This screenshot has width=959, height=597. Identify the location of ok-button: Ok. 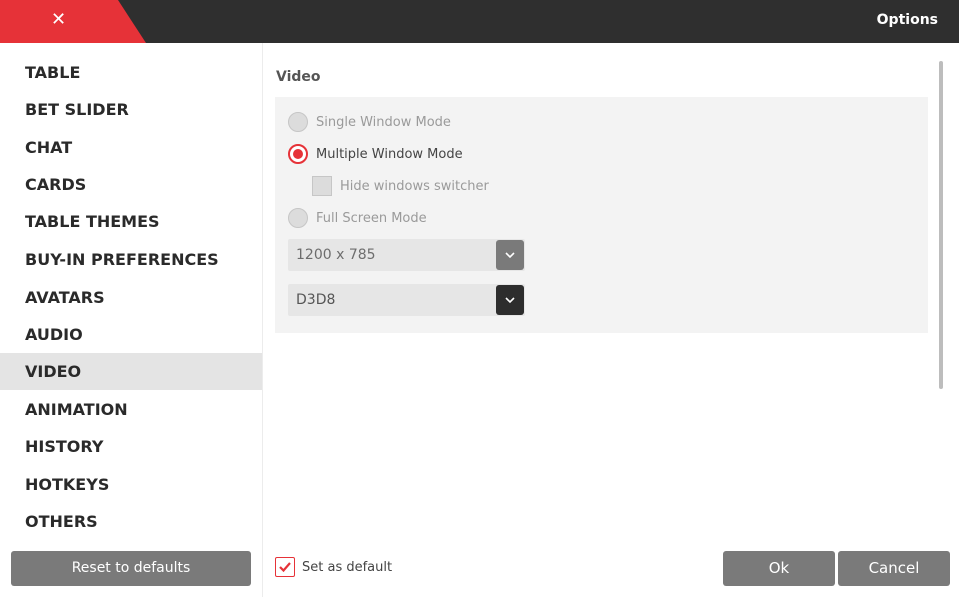
(779, 568).